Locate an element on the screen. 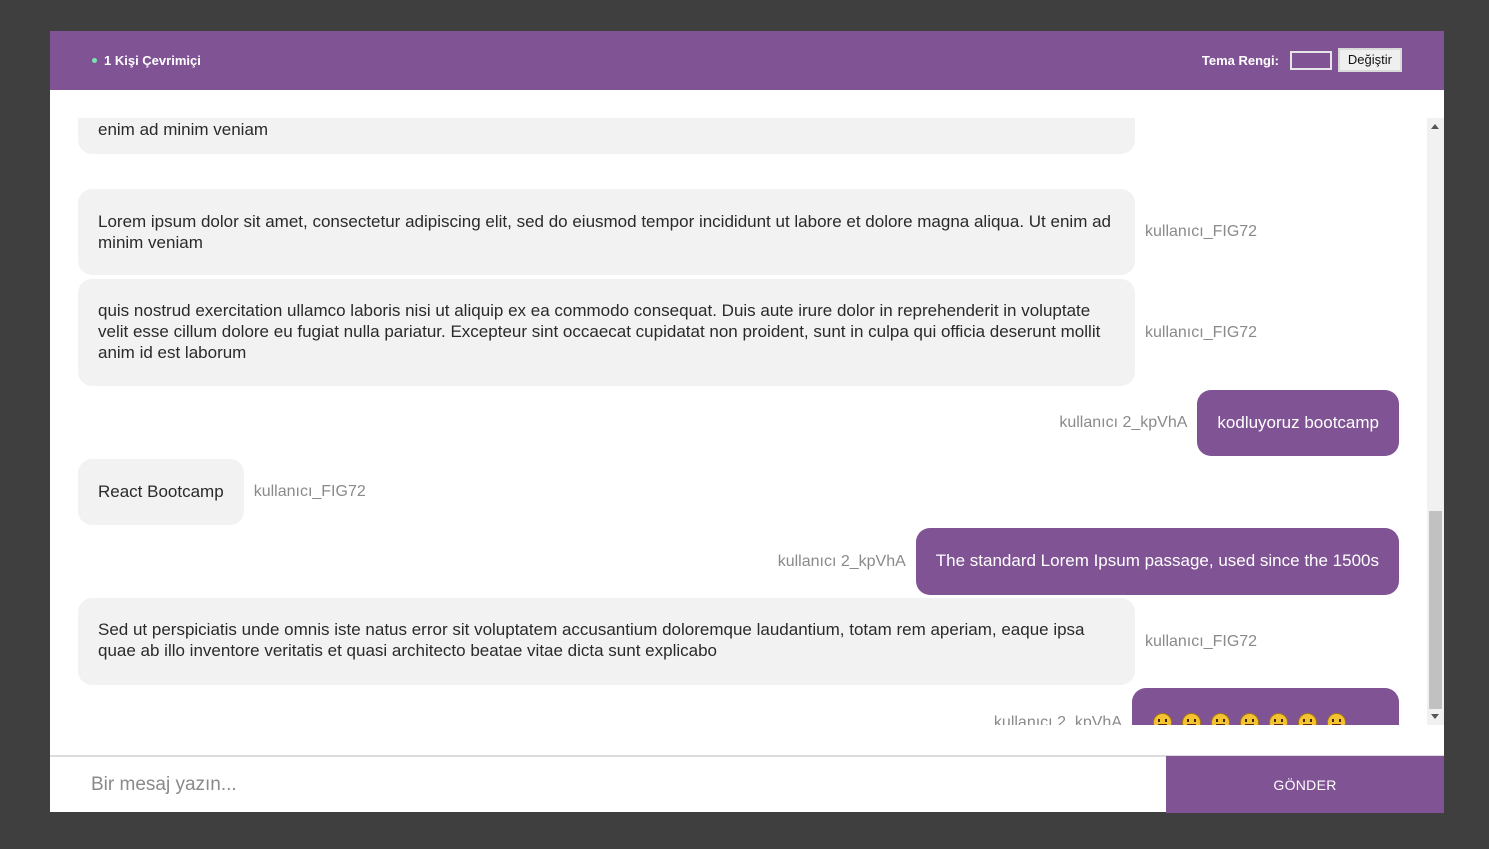  online-status: 1 Kişi Çevrimiçi is located at coordinates (146, 60).